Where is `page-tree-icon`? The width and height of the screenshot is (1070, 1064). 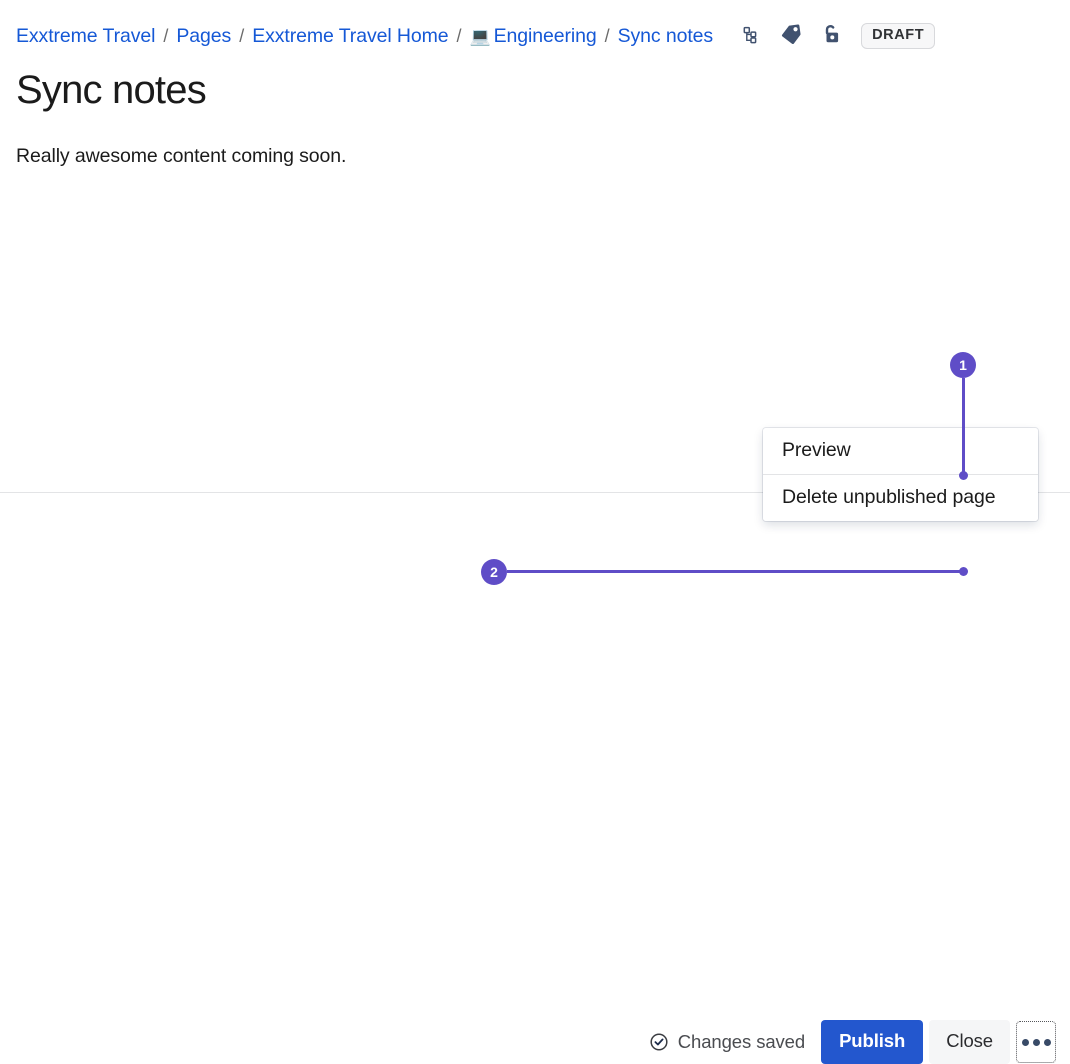
page-tree-icon is located at coordinates (751, 36).